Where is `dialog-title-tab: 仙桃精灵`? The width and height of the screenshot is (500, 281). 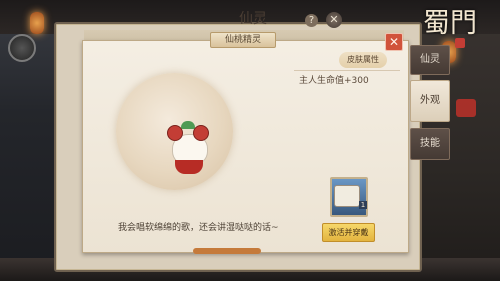 dialog-title-tab: 仙桃精灵 is located at coordinates (243, 40).